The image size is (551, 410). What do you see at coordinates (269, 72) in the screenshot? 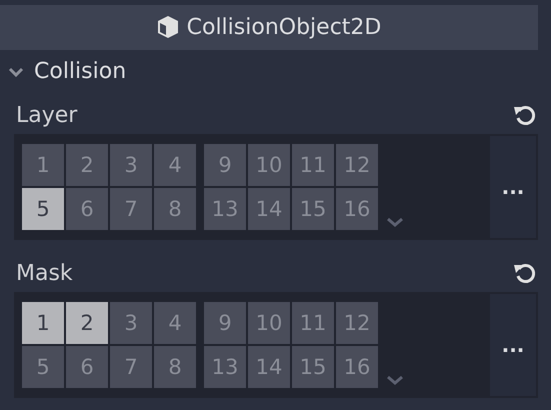
I see `collision-section-header: Collision` at bounding box center [269, 72].